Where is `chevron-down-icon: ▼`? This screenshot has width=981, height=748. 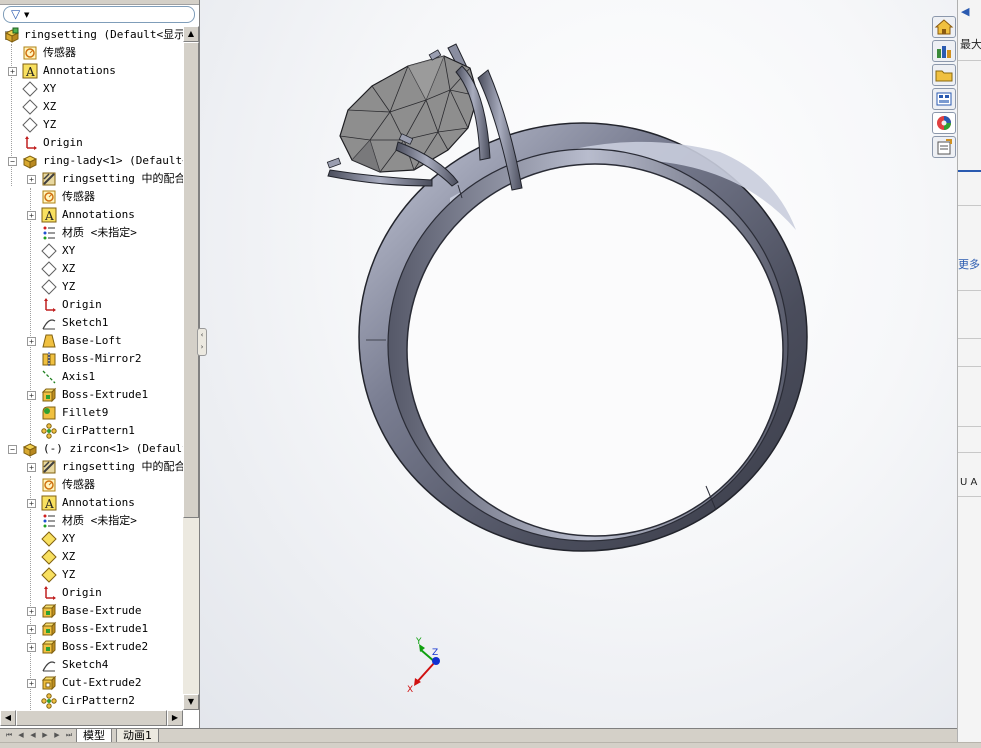
chevron-down-icon: ▼ is located at coordinates (26, 15).